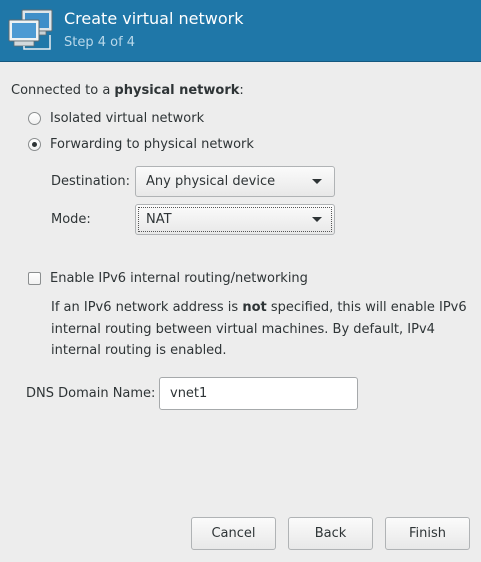 The height and width of the screenshot is (562, 481). I want to click on radio-label: Isolated virtual network, so click(127, 118).